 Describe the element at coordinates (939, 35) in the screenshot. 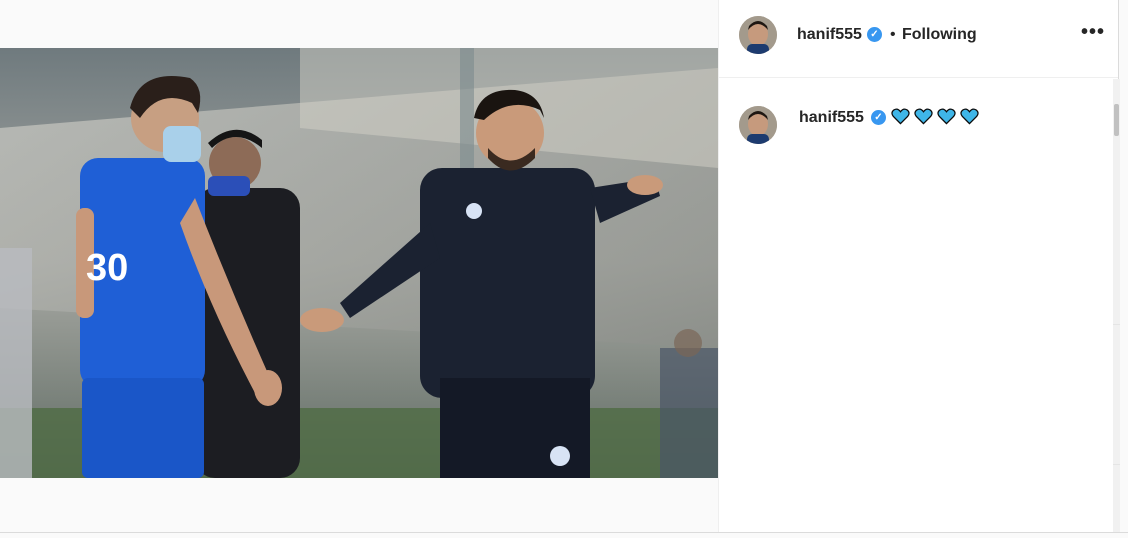

I see `following-button: Following` at that location.